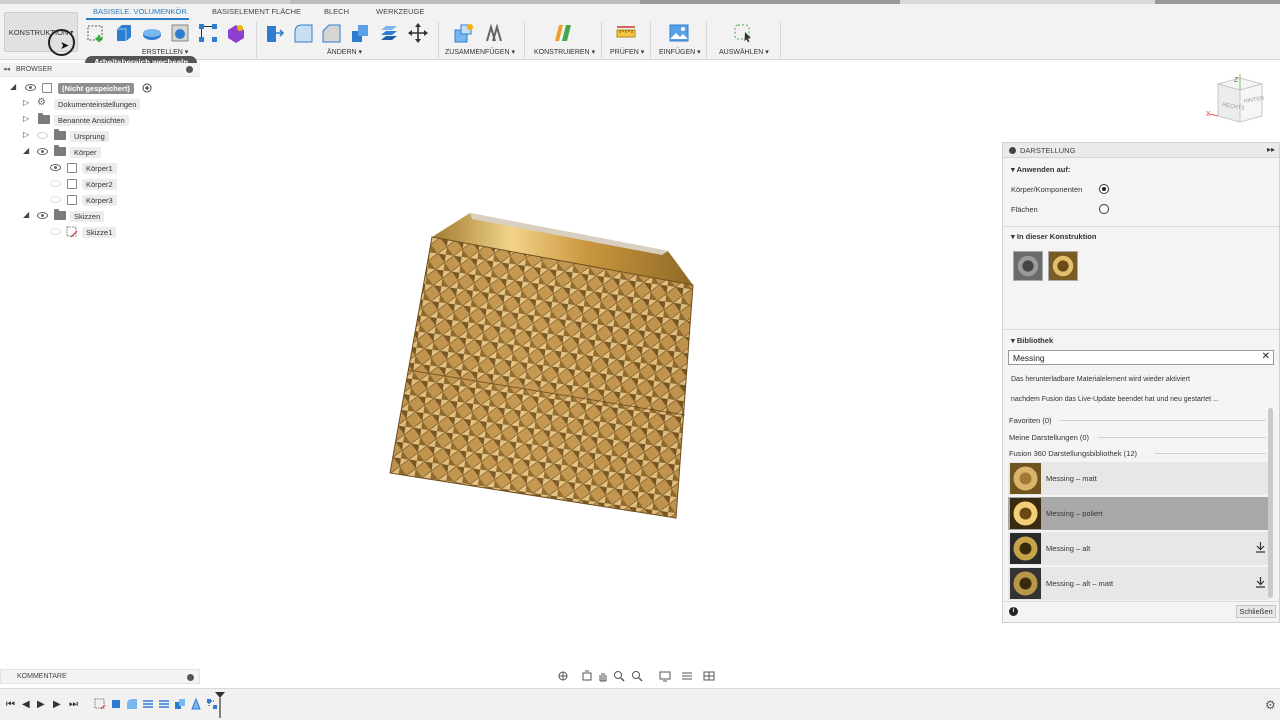 Image resolution: width=1280 pixels, height=720 pixels. What do you see at coordinates (344, 52) in the screenshot?
I see `group-modify-label: ÄNDERN ▾` at bounding box center [344, 52].